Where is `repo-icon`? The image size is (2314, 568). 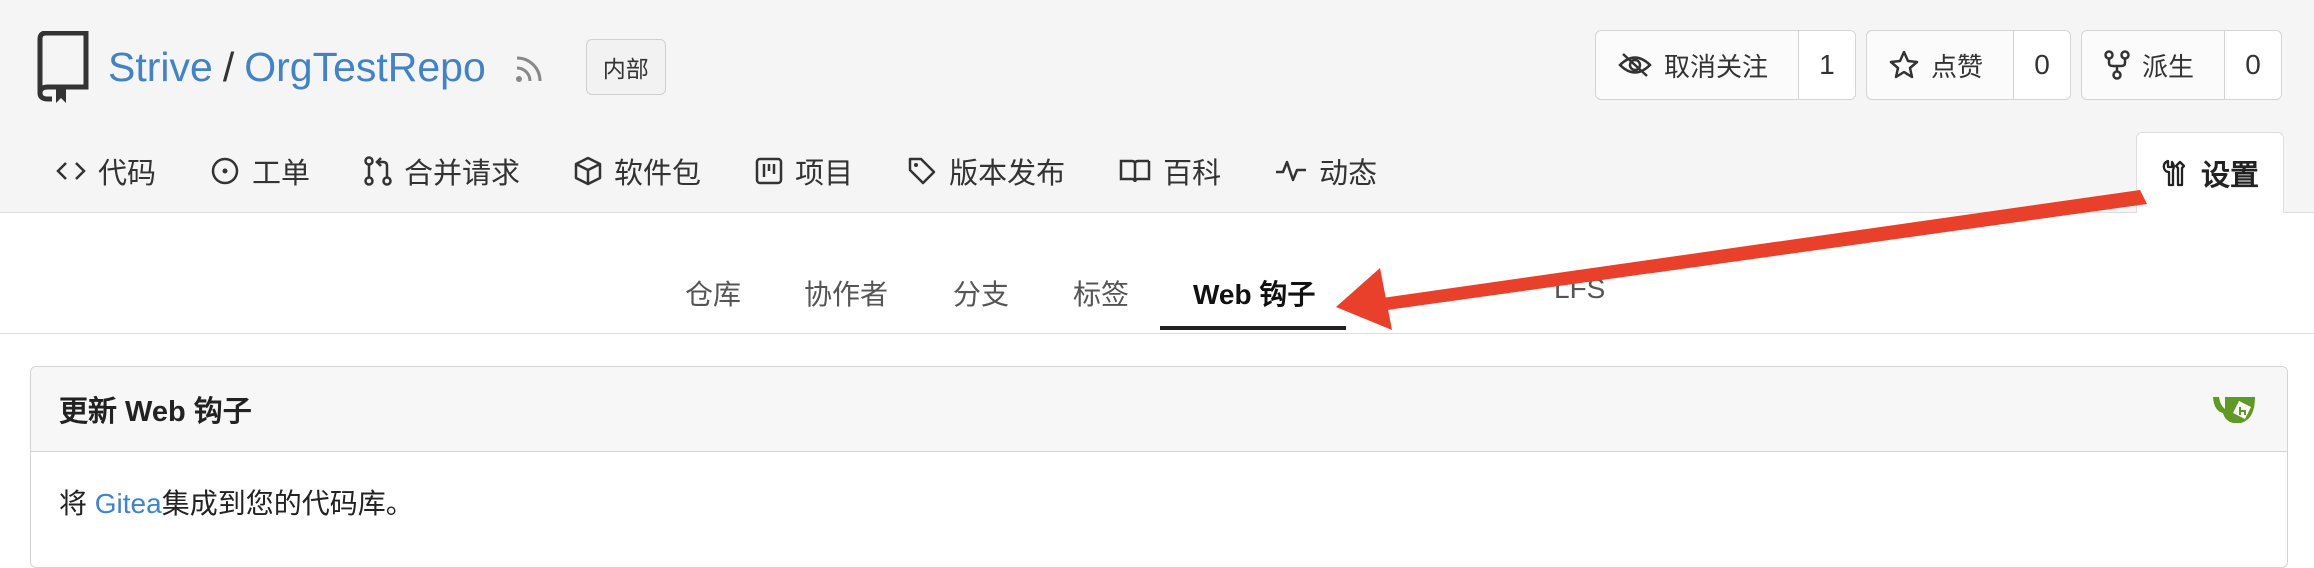
repo-icon is located at coordinates (63, 67).